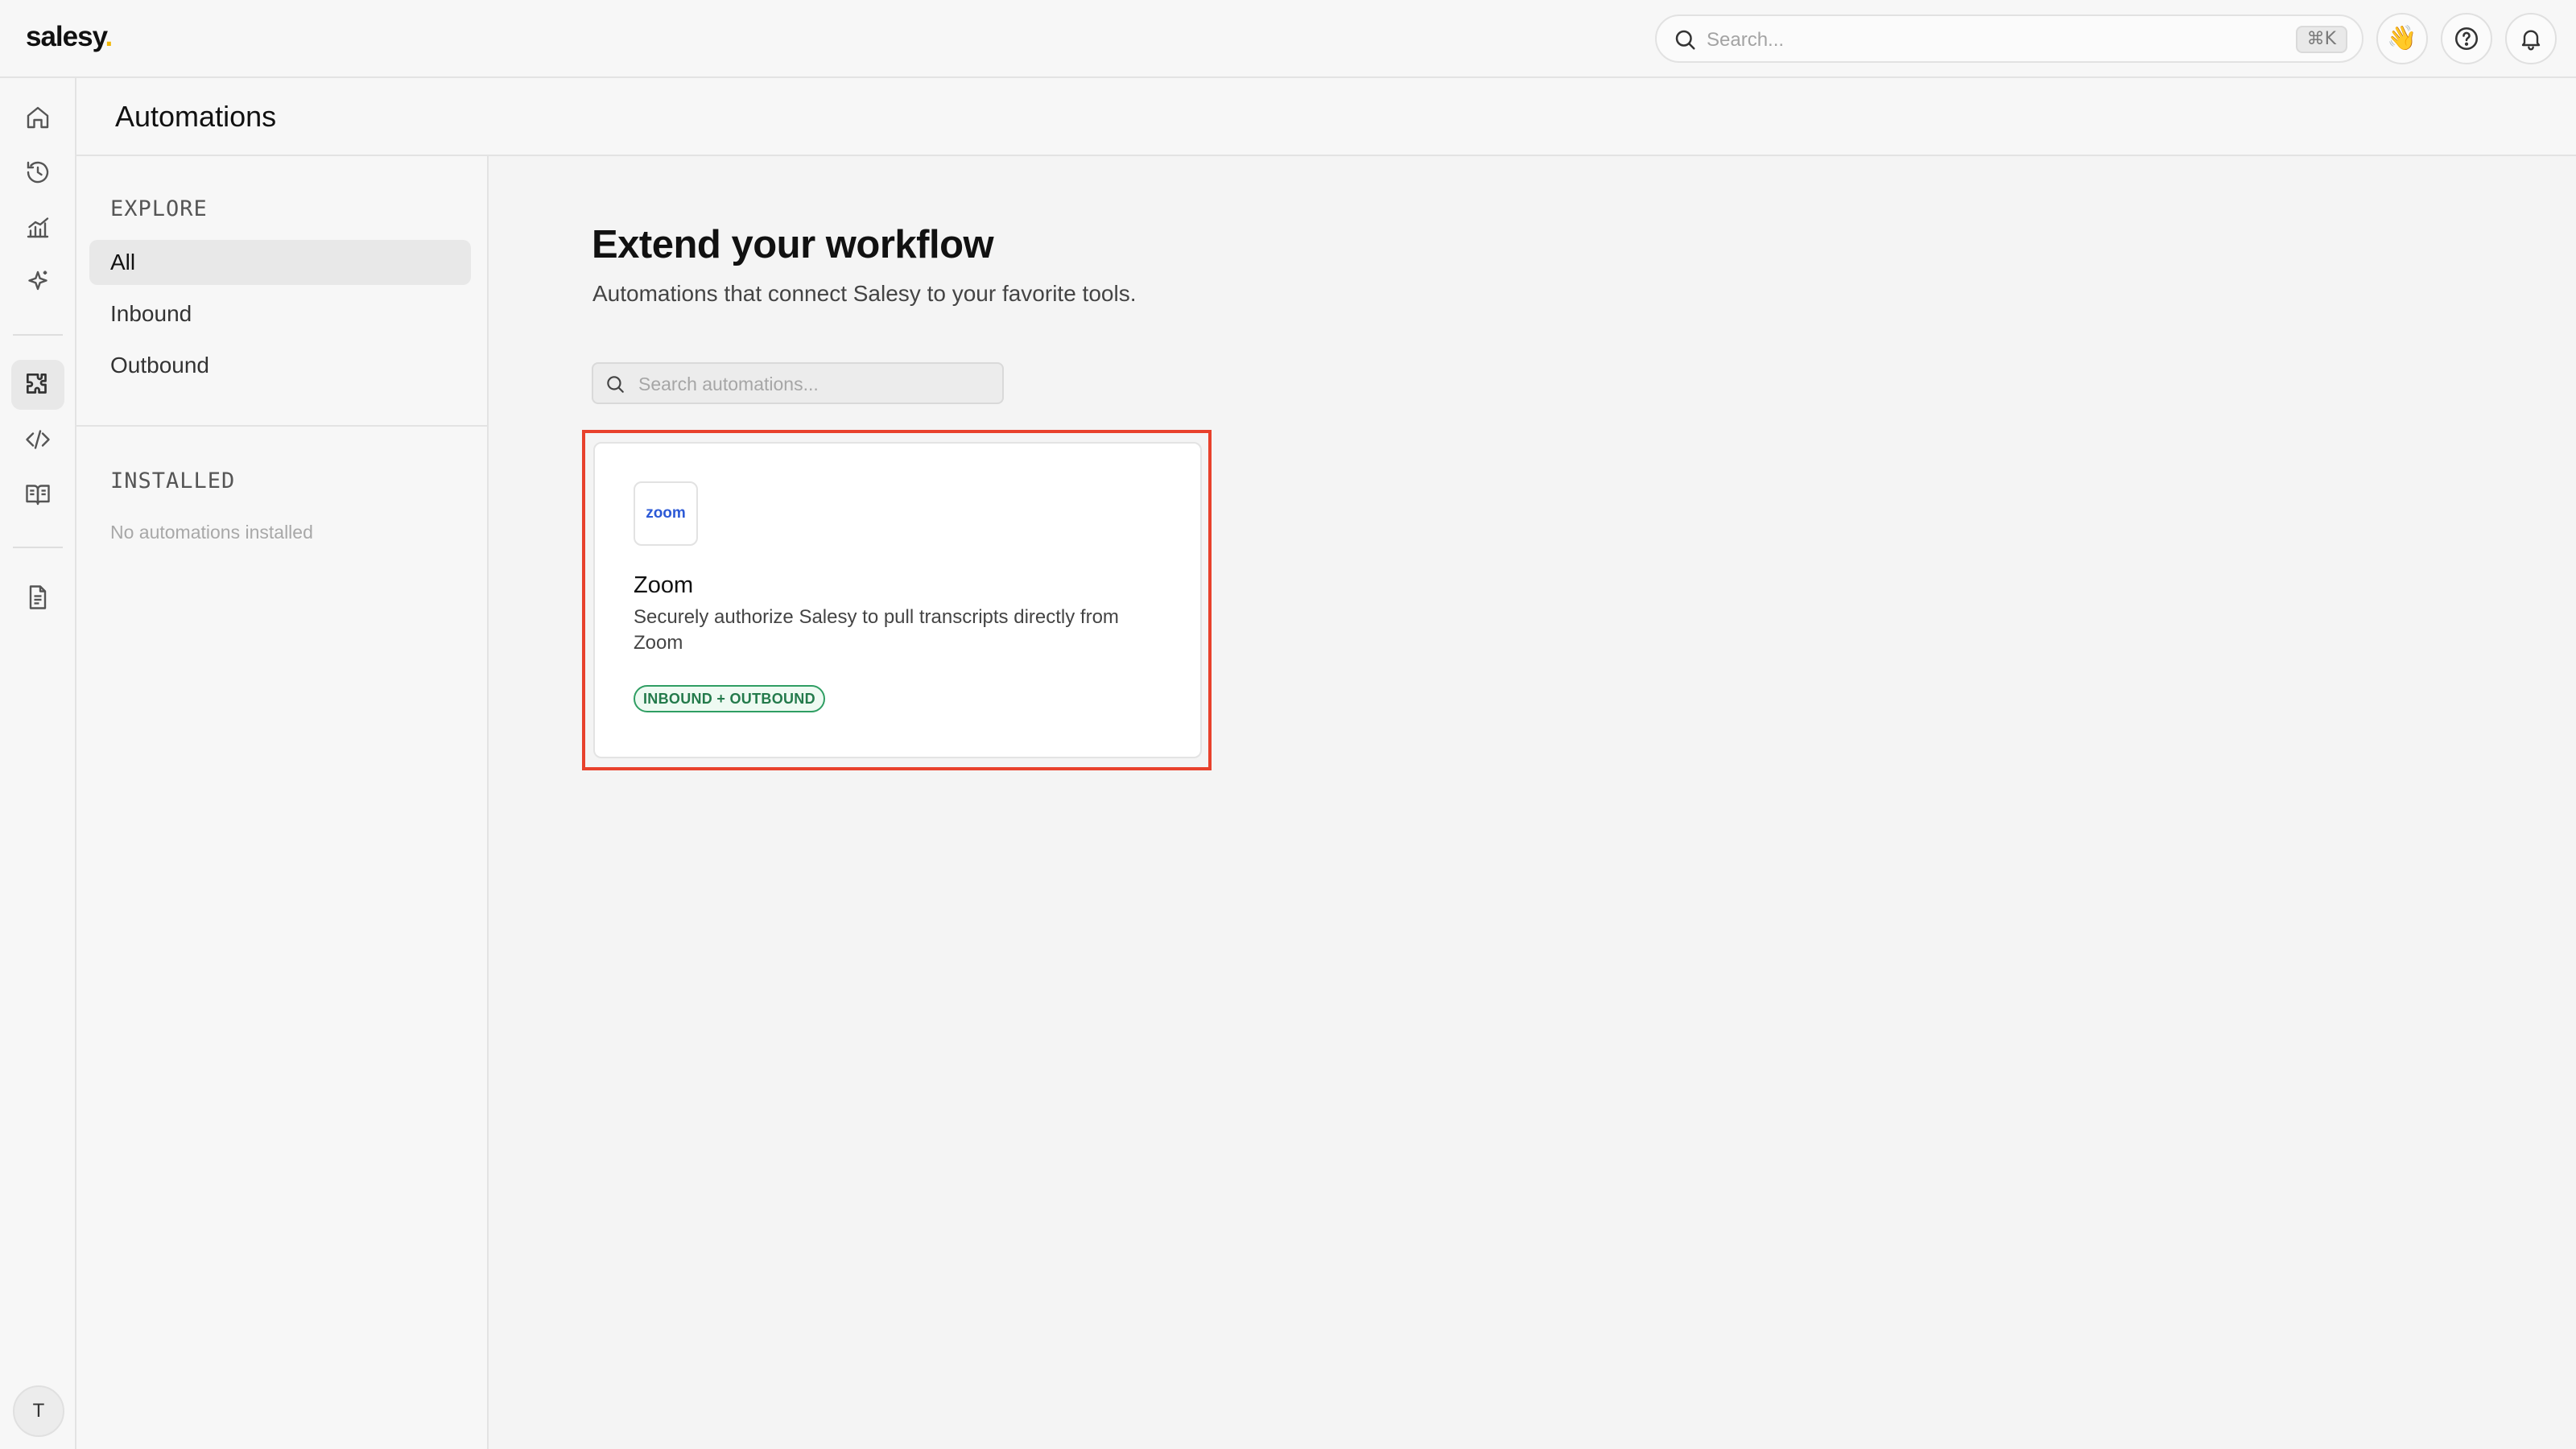 This screenshot has height=1449, width=2576. I want to click on notifications-button, so click(2531, 38).